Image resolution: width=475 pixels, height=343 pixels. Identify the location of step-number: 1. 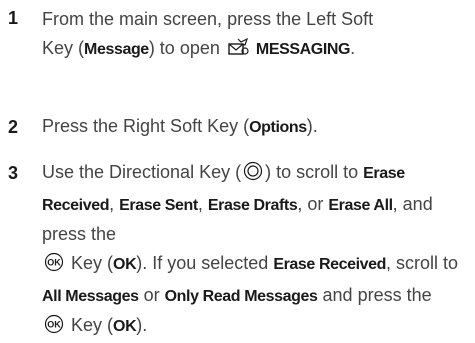
(13, 18).